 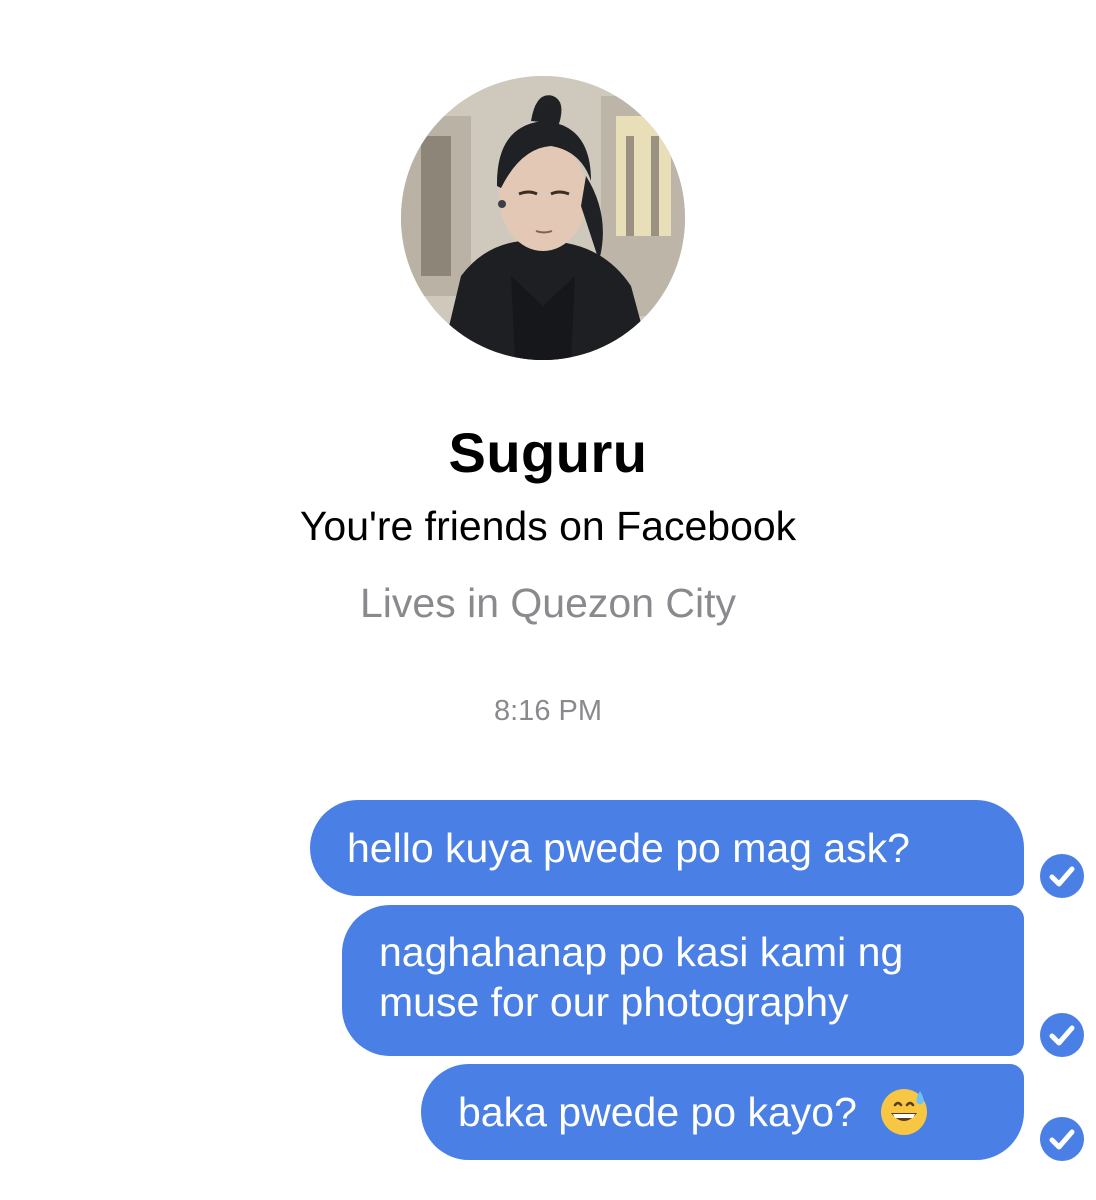 What do you see at coordinates (548, 526) in the screenshot?
I see `friend-status: You're friends on Facebook` at bounding box center [548, 526].